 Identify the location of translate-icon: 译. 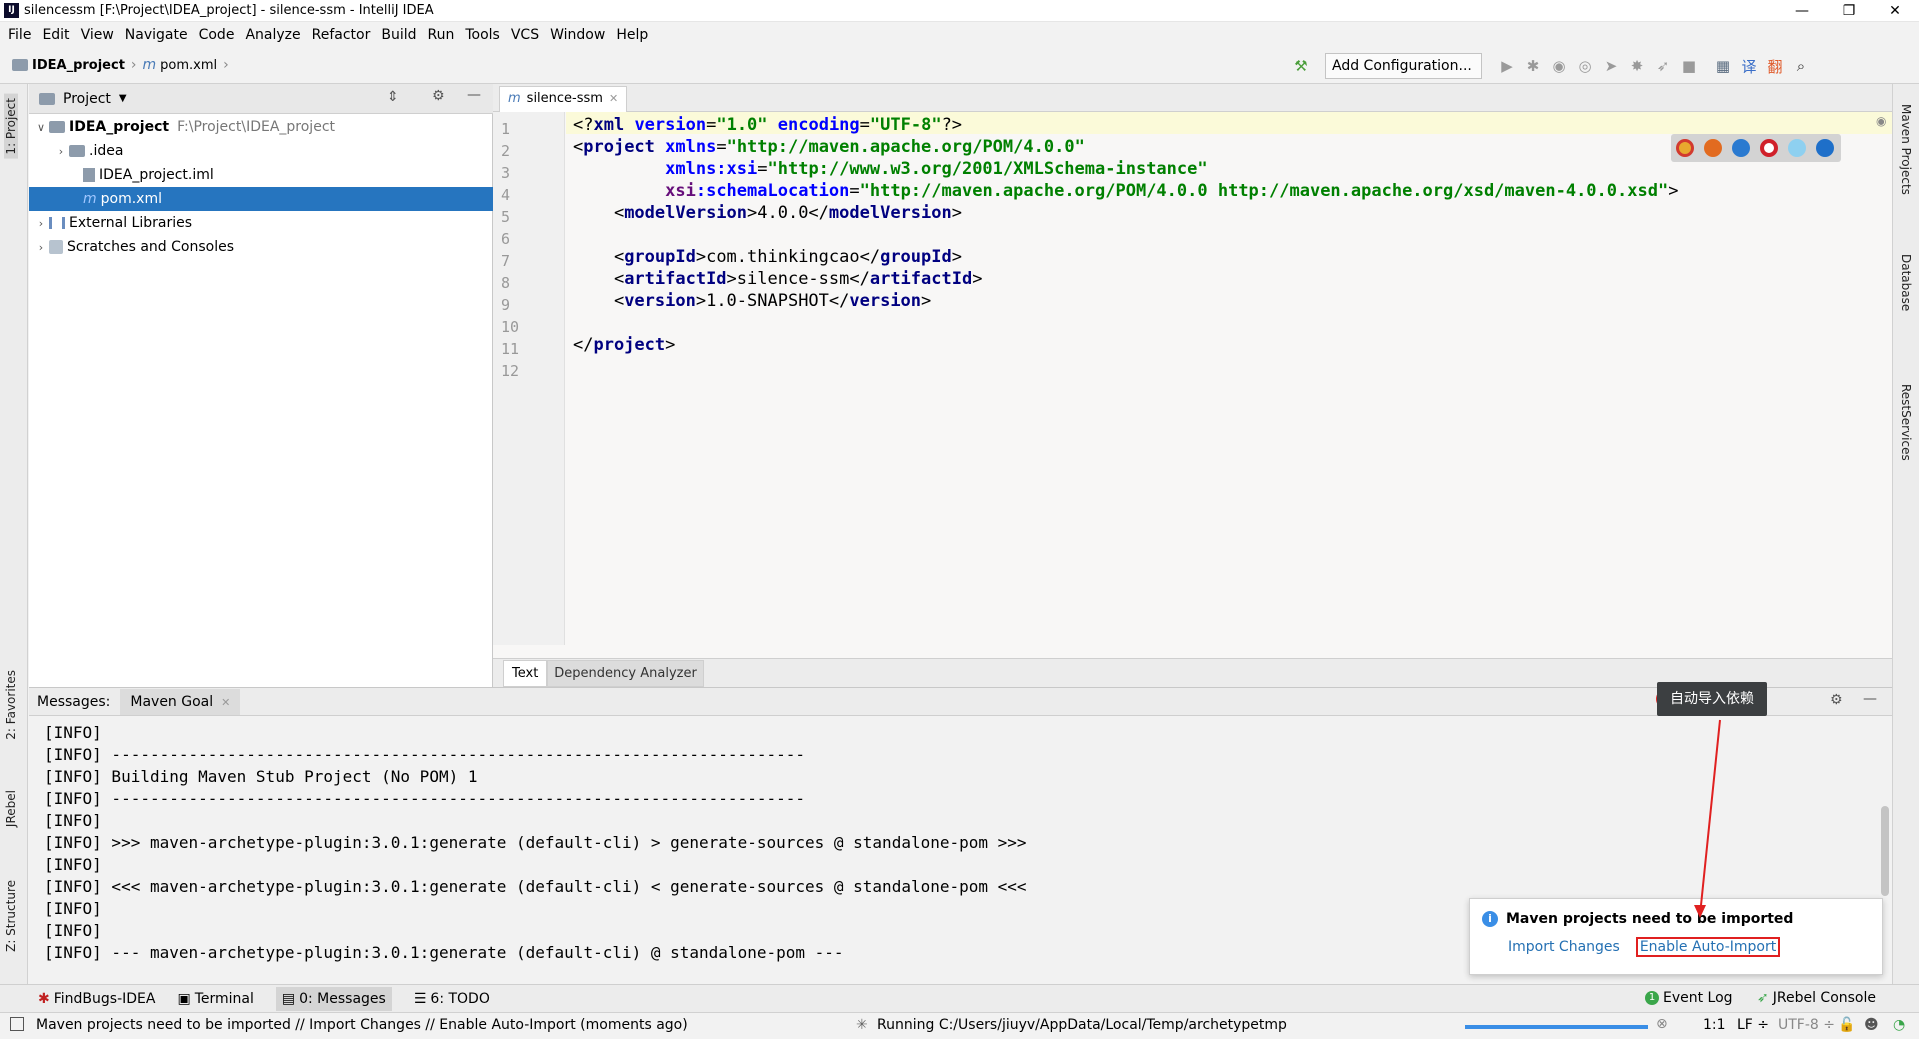
(1749, 66).